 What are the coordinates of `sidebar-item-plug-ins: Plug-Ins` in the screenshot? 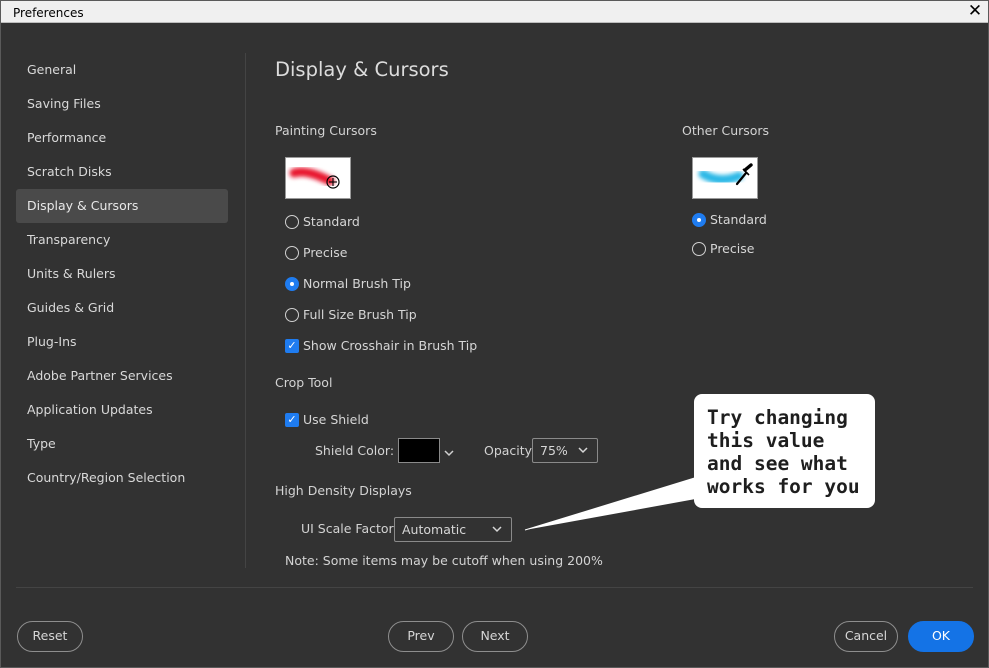 It's located at (122, 342).